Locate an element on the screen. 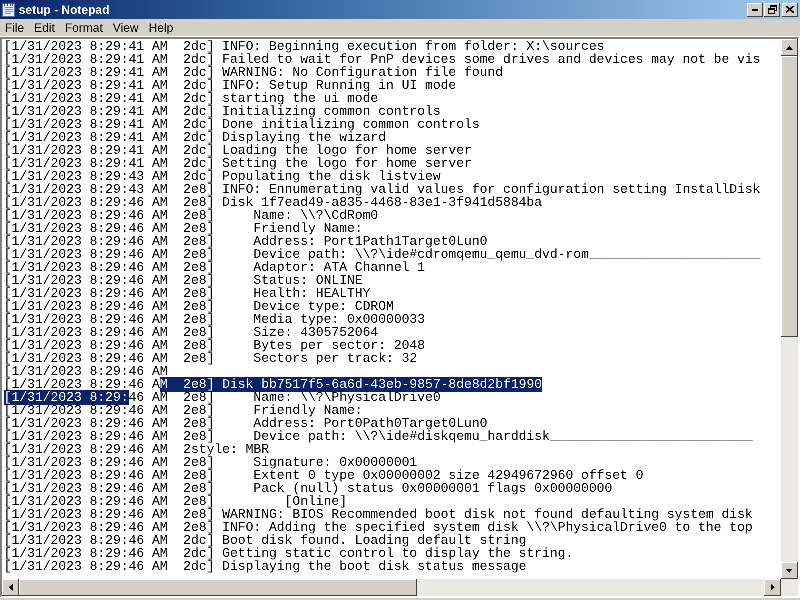  menu-item: Format is located at coordinates (84, 27).